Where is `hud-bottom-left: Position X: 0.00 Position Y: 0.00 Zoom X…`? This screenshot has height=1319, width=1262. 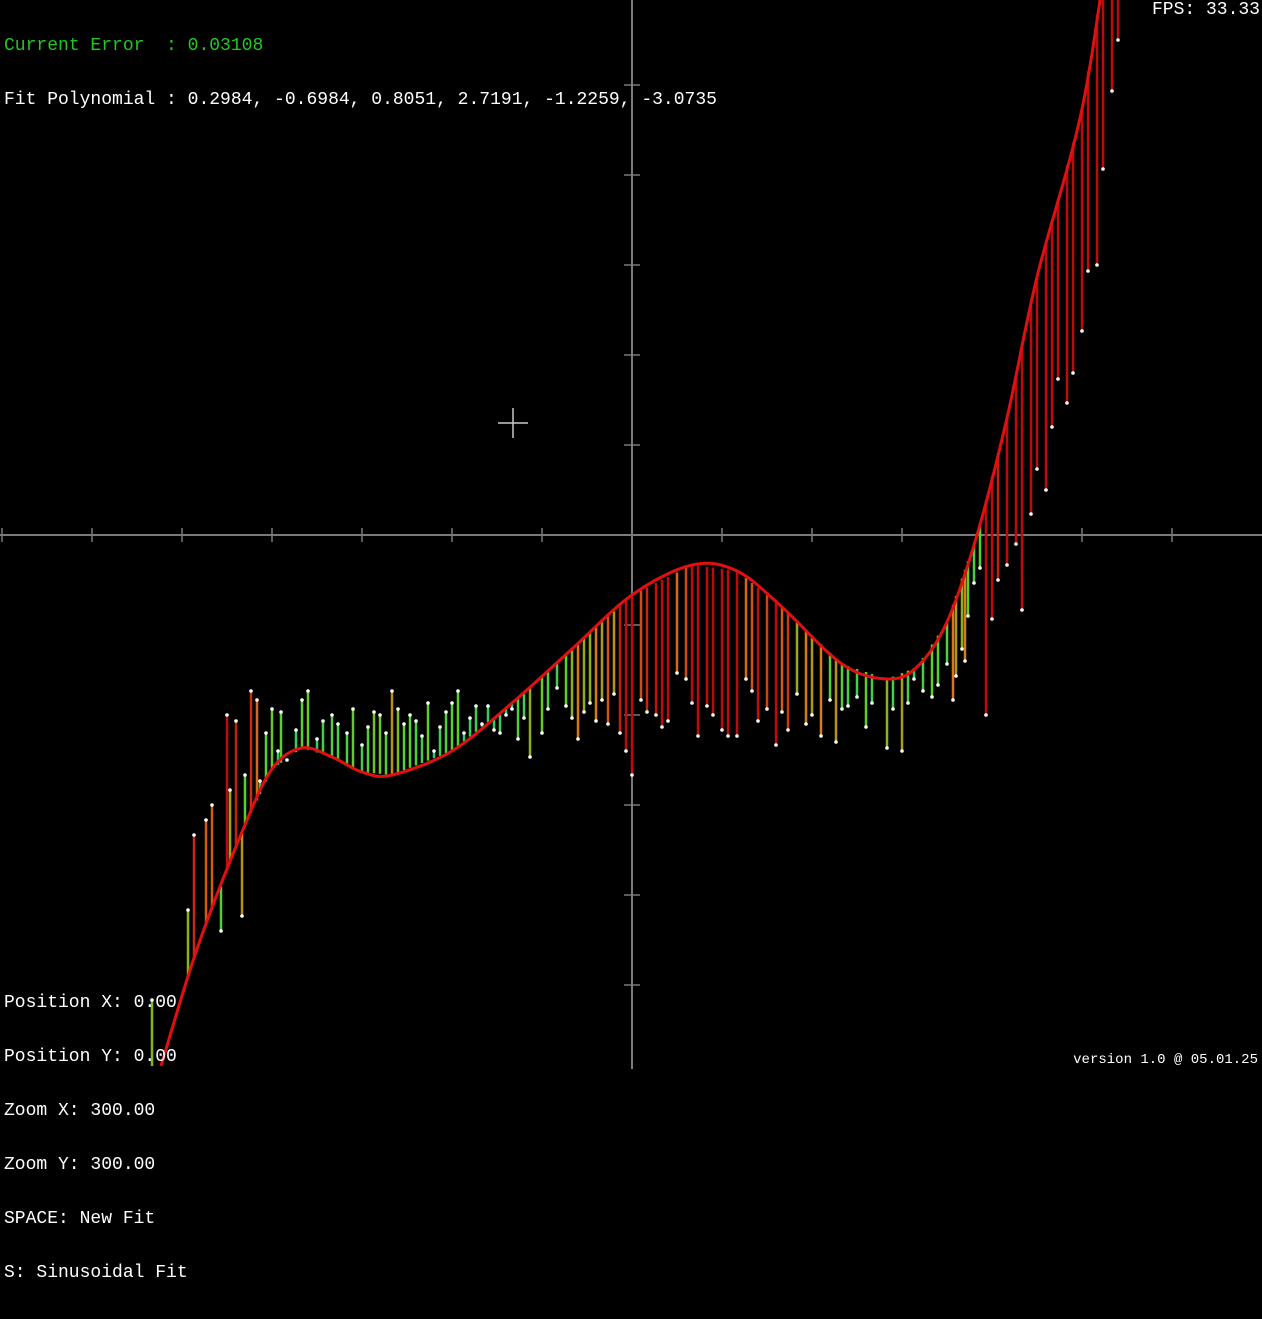
hud-bottom-left: Position X: 0.00 Position Y: 0.00 Zoom X… is located at coordinates (96, 1138).